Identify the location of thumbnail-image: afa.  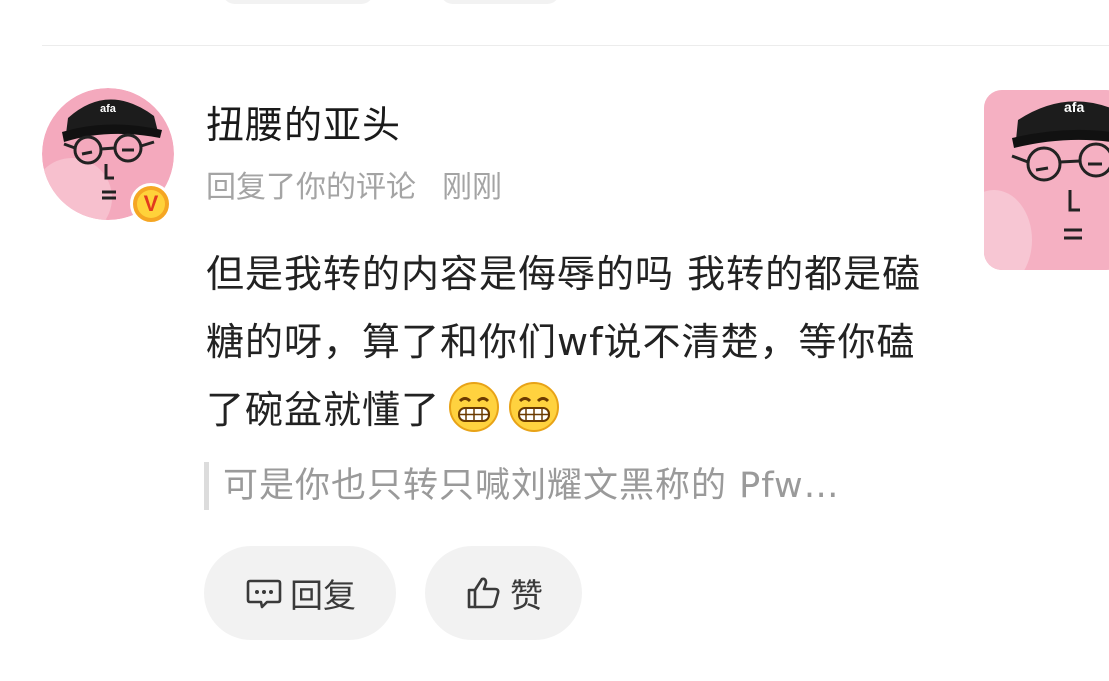
(1046, 180).